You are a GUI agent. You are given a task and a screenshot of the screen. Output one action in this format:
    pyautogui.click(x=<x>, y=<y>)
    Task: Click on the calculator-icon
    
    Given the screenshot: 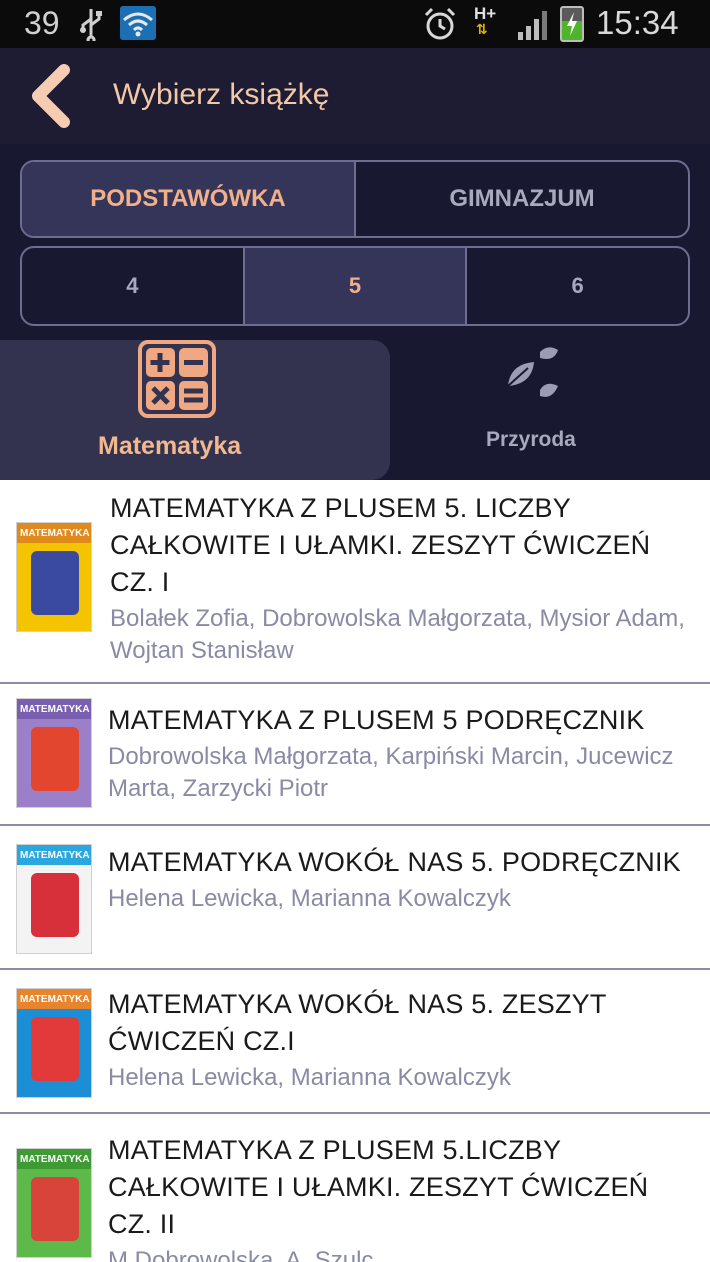 What is the action you would take?
    pyautogui.click(x=177, y=381)
    